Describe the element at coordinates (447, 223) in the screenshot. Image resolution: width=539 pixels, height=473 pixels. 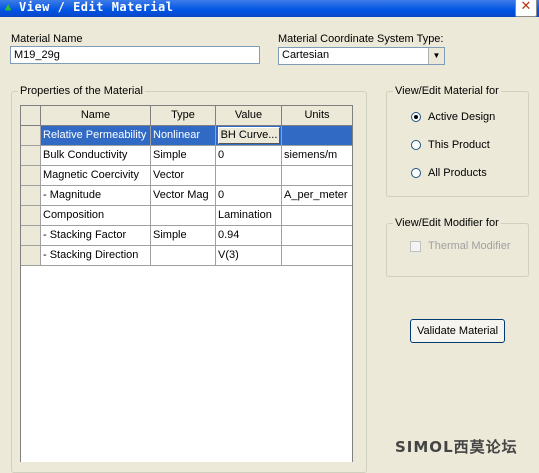
I see `view-edit-modifier-label: View/Edit Modifier for` at that location.